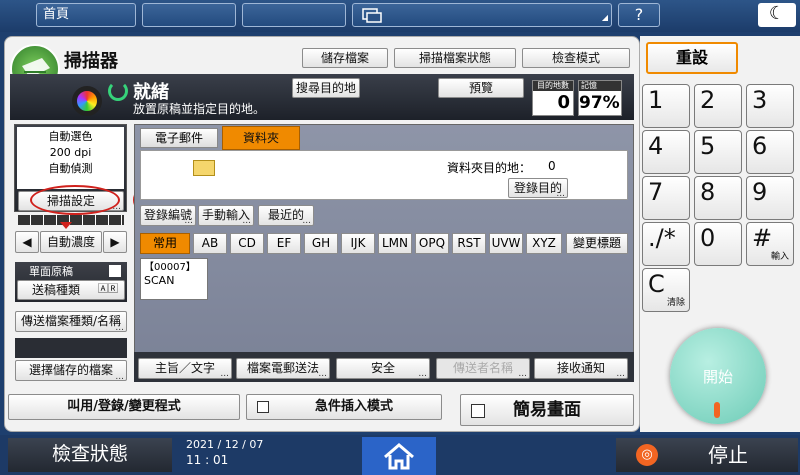  I want to click on key-7: 7, so click(666, 198).